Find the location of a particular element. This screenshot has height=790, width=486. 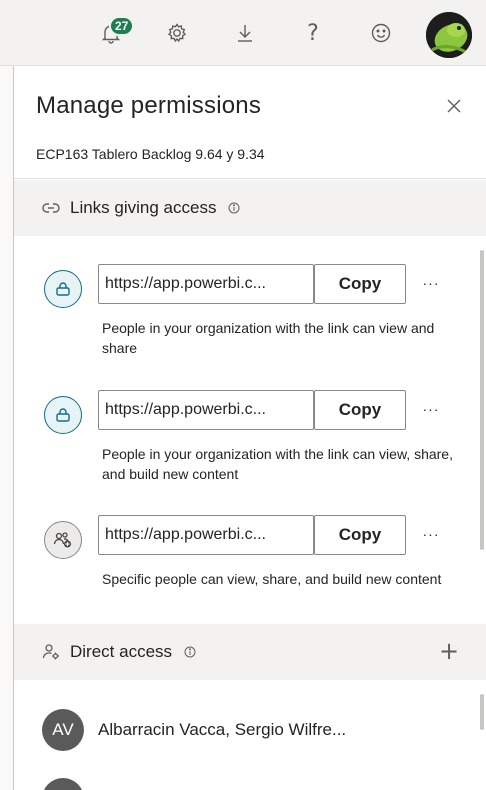

background-page-edge is located at coordinates (7, 428).